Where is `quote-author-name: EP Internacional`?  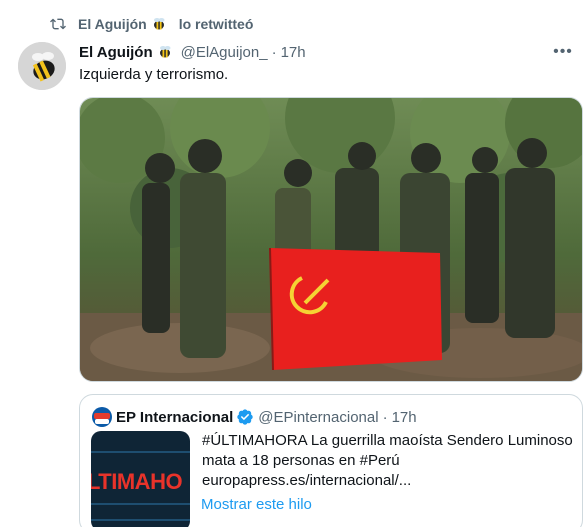
quote-author-name: EP Internacional is located at coordinates (175, 417).